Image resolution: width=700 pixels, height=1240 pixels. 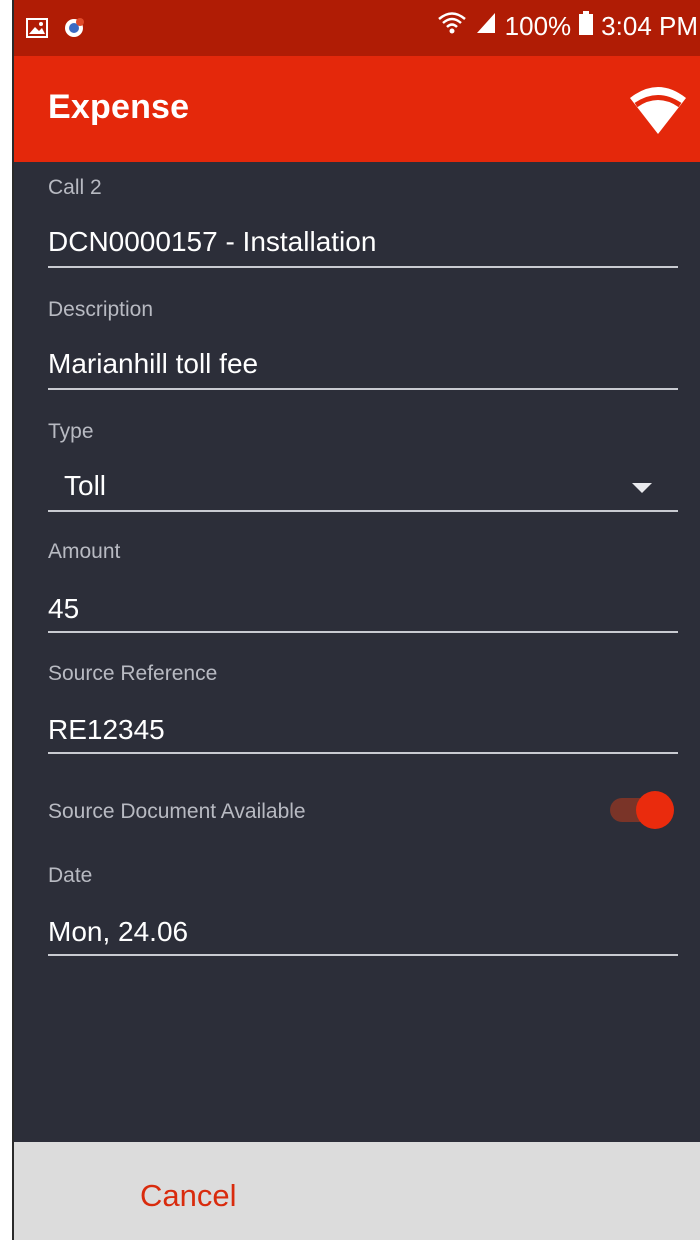 I want to click on clock: 3:04 PM, so click(x=649, y=26).